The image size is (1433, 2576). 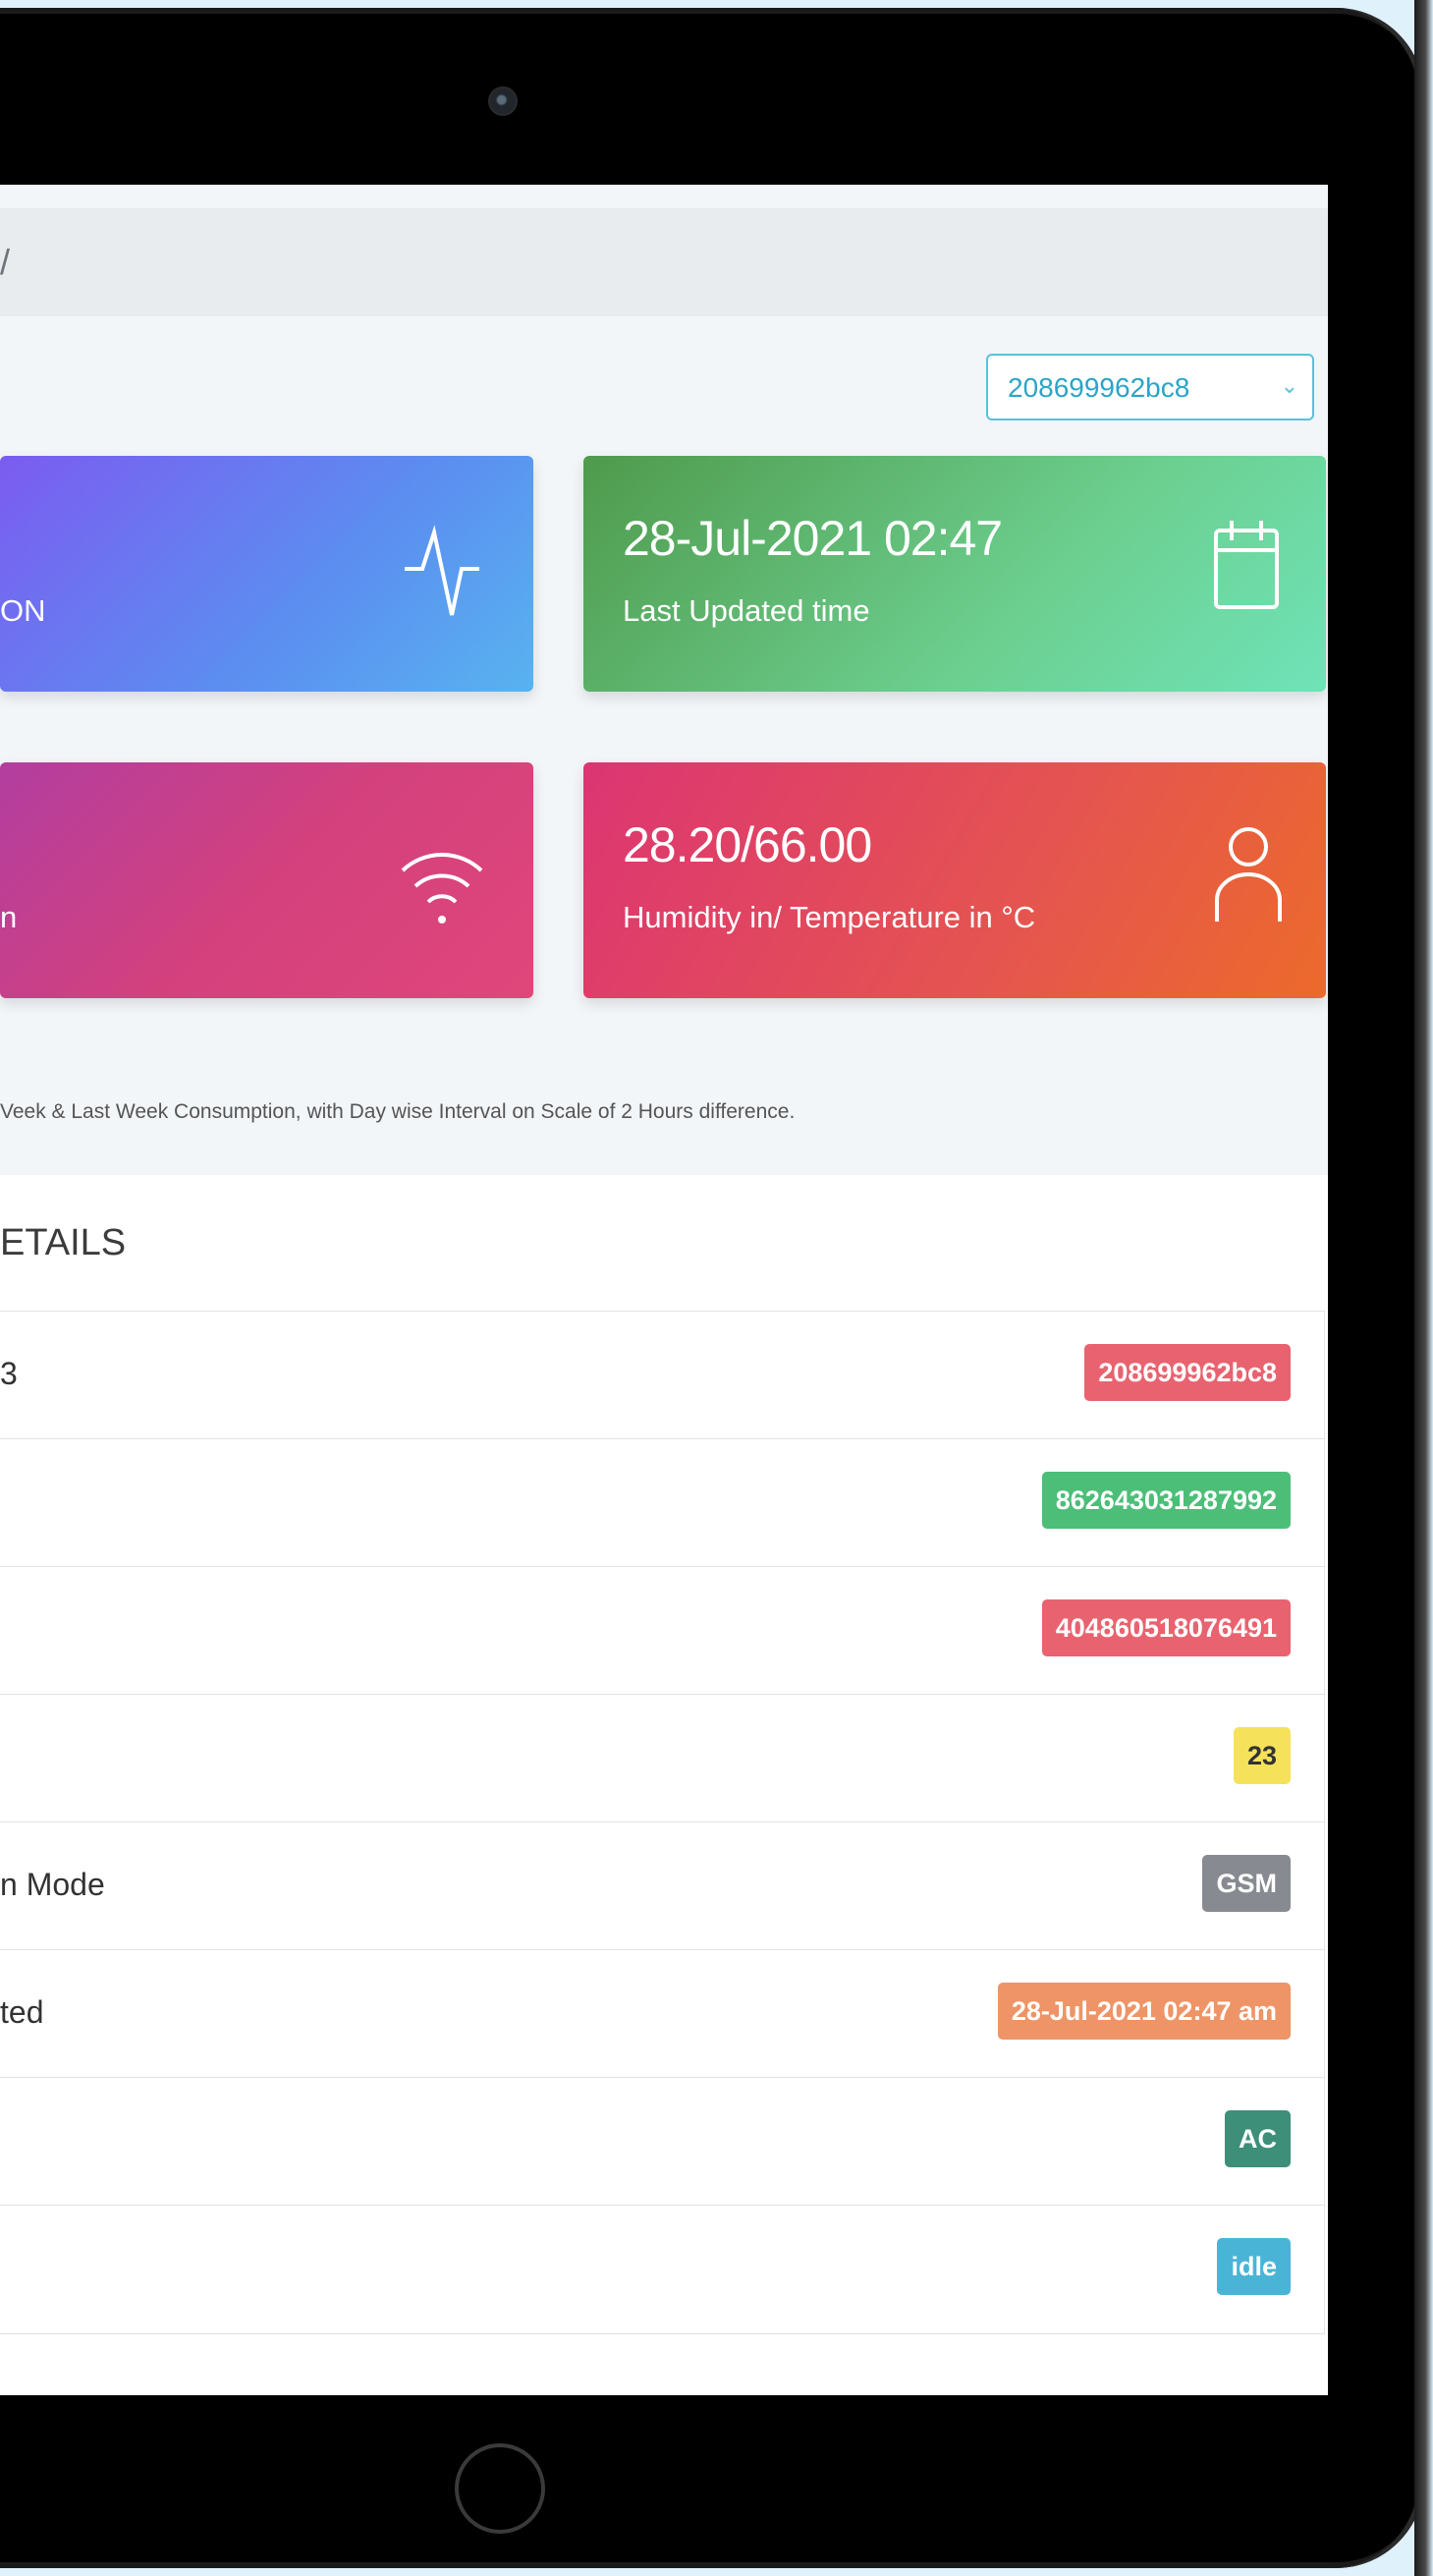 I want to click on device-id-badge: 208699962bc8, so click(x=1187, y=1372).